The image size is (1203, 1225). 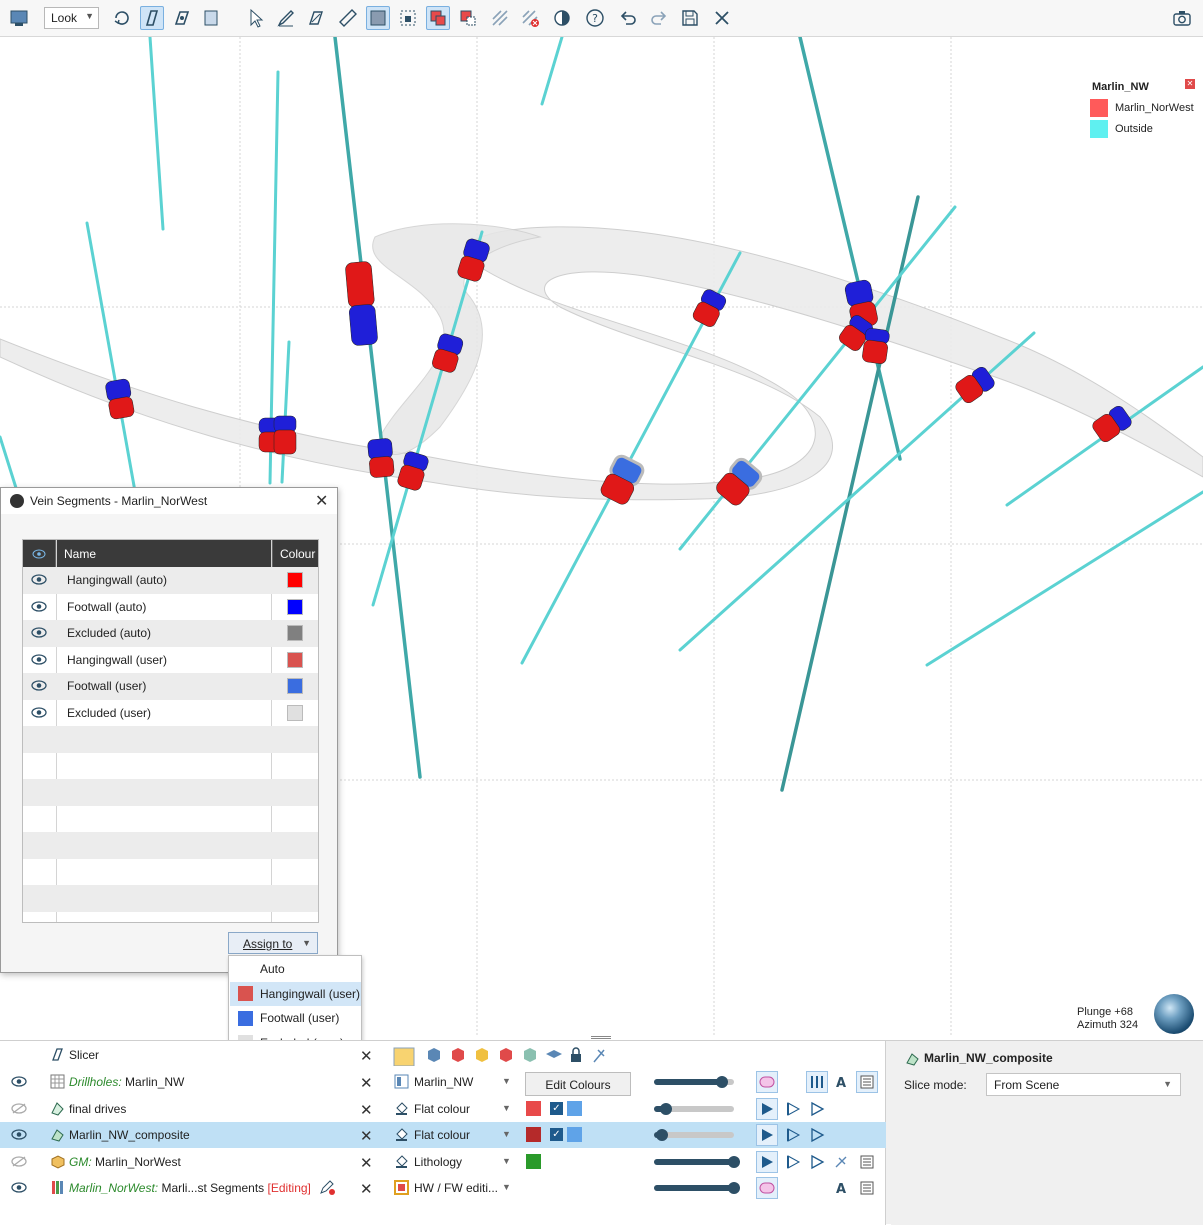 What do you see at coordinates (152, 18) in the screenshot?
I see `draw-plane-icon` at bounding box center [152, 18].